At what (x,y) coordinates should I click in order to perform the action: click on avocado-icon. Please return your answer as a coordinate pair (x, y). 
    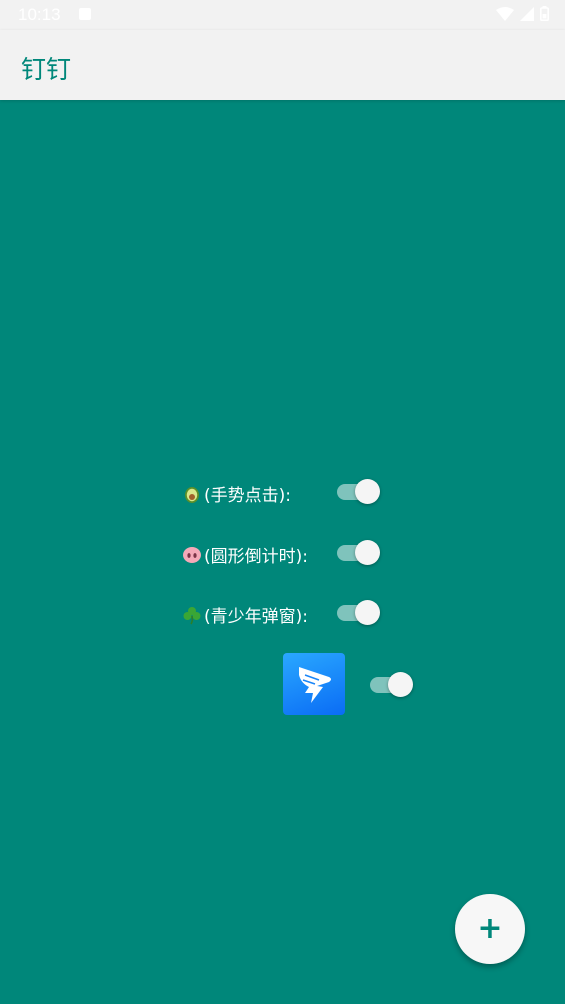
    Looking at the image, I should click on (192, 494).